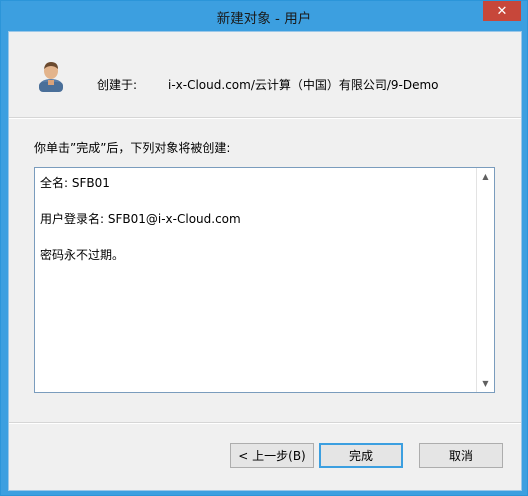  I want to click on user-icon, so click(51, 77).